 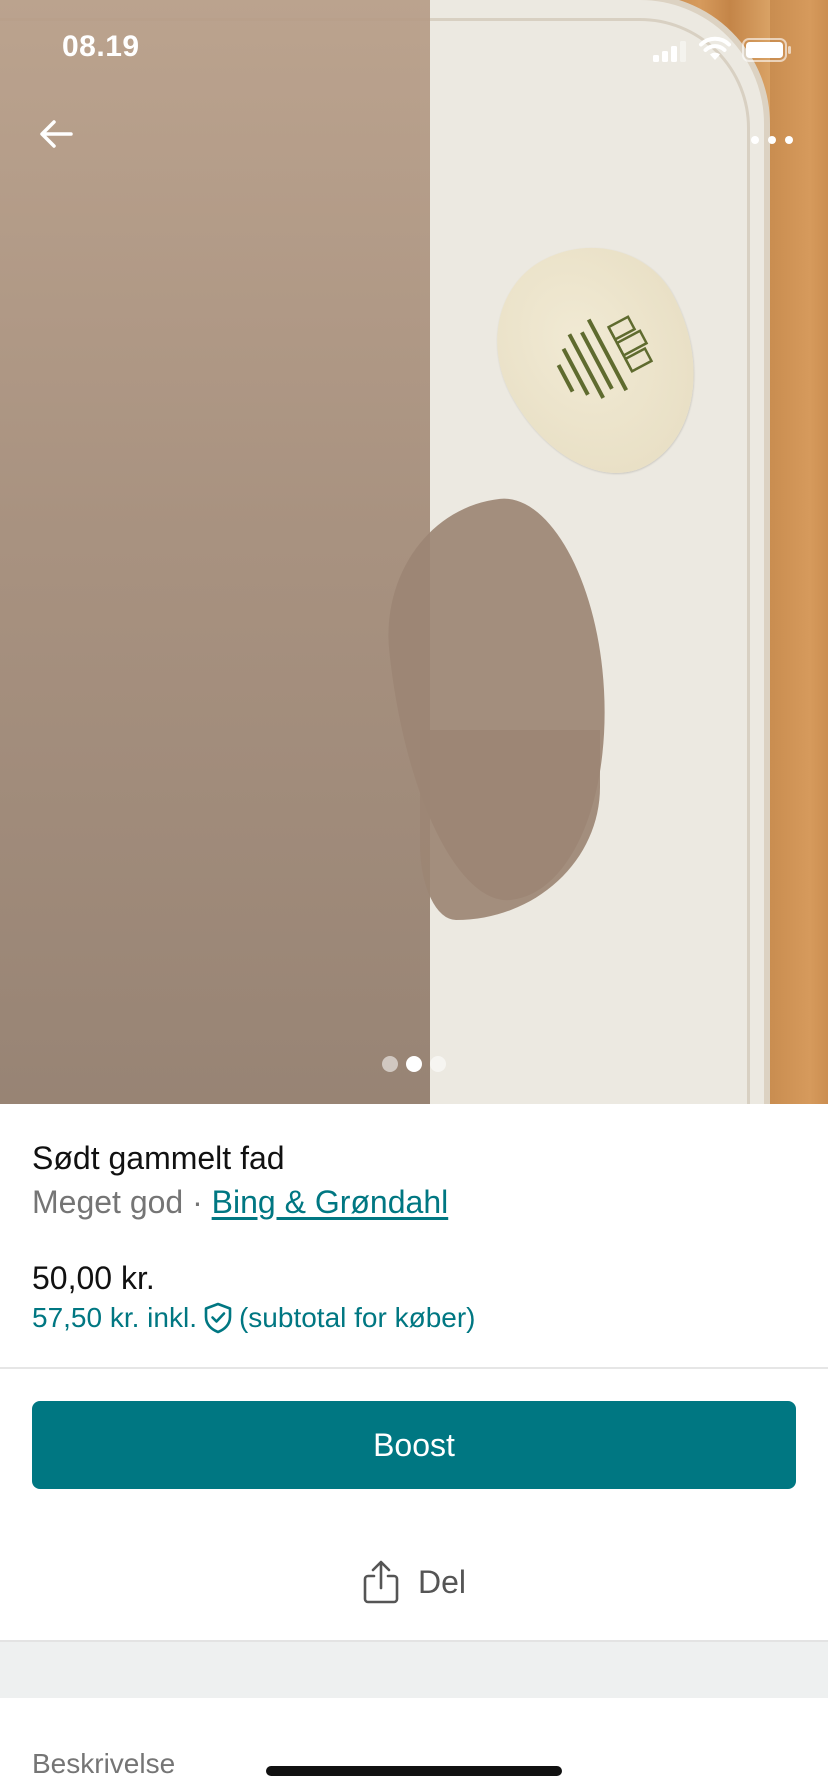 What do you see at coordinates (114, 1317) in the screenshot?
I see `price-incl-amount: 57,50 kr. inkl.` at bounding box center [114, 1317].